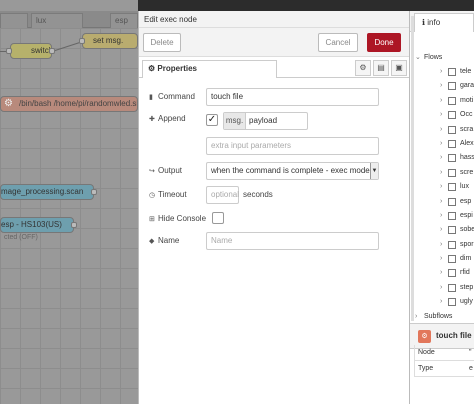  I want to click on list-item: › spor, so click(442, 245).